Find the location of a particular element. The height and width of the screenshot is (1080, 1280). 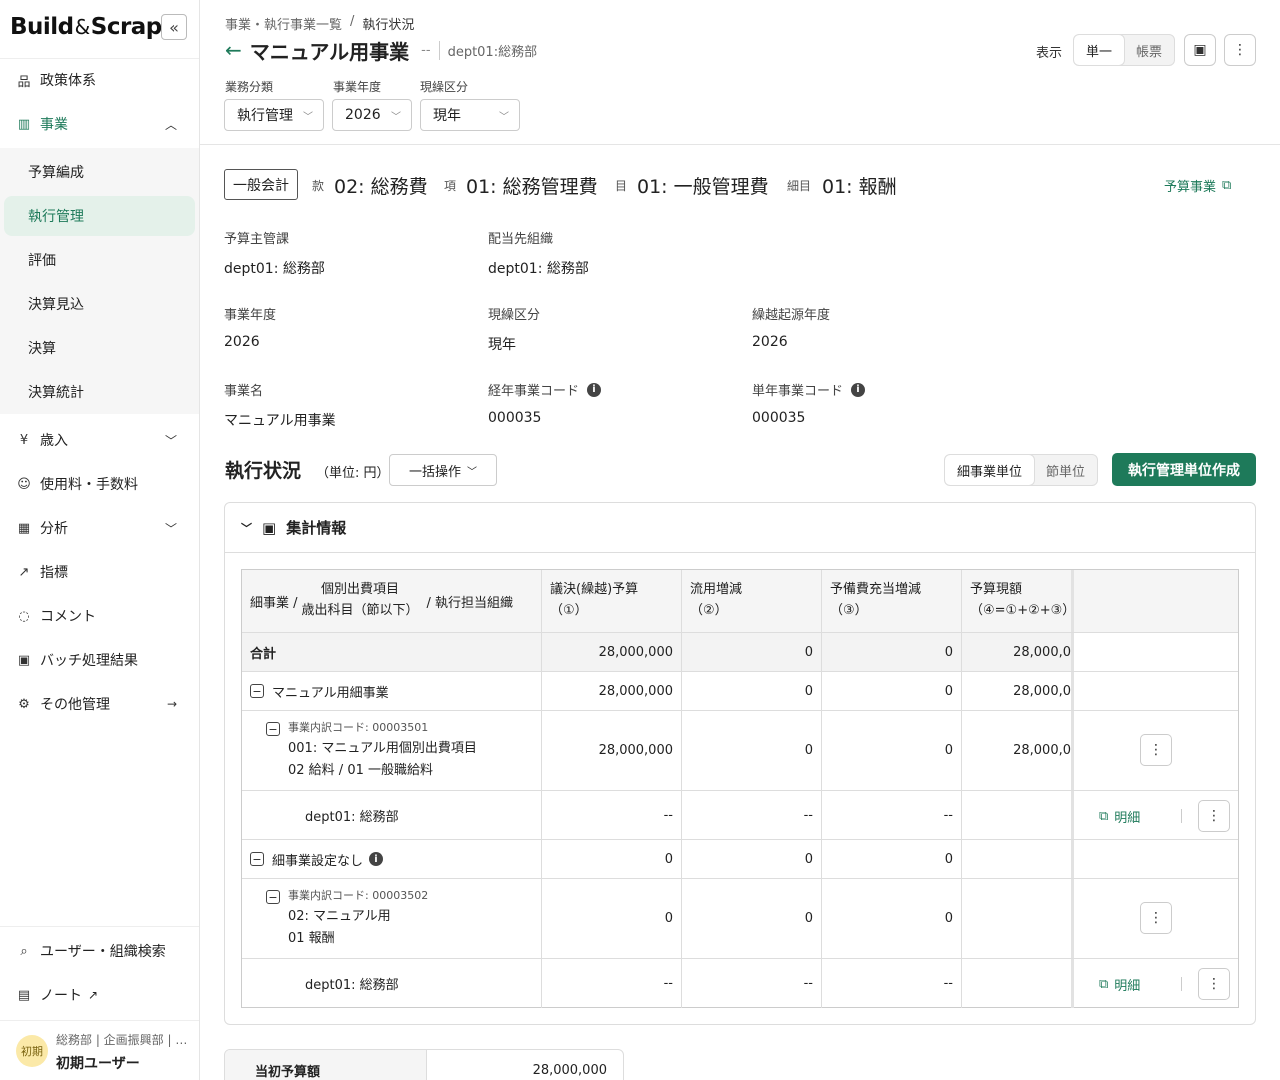

nav-item-comments: ◌ コメント is located at coordinates (99, 616).